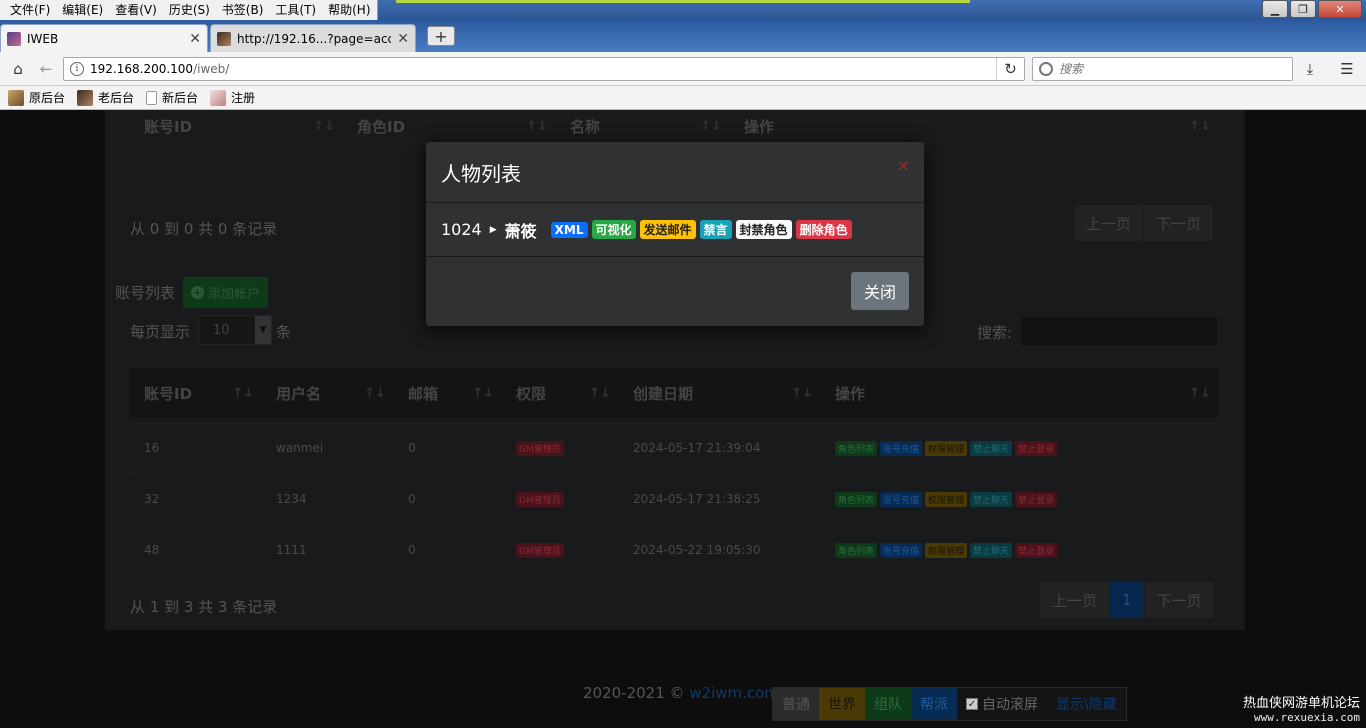 This screenshot has width=1366, height=728. I want to click on page-1-button: 1, so click(1127, 600).